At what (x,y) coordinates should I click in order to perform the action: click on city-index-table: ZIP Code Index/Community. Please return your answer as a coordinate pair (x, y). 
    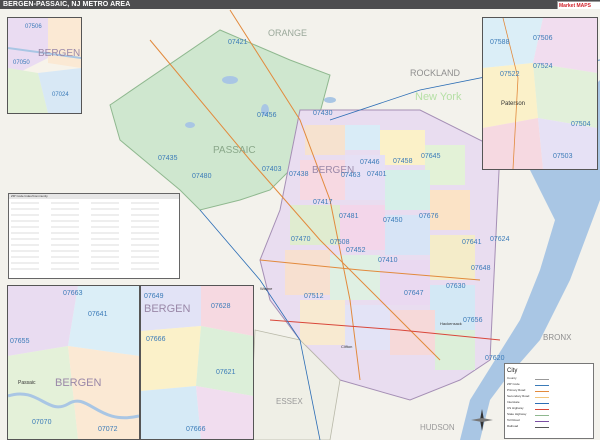
    Looking at the image, I should click on (94, 236).